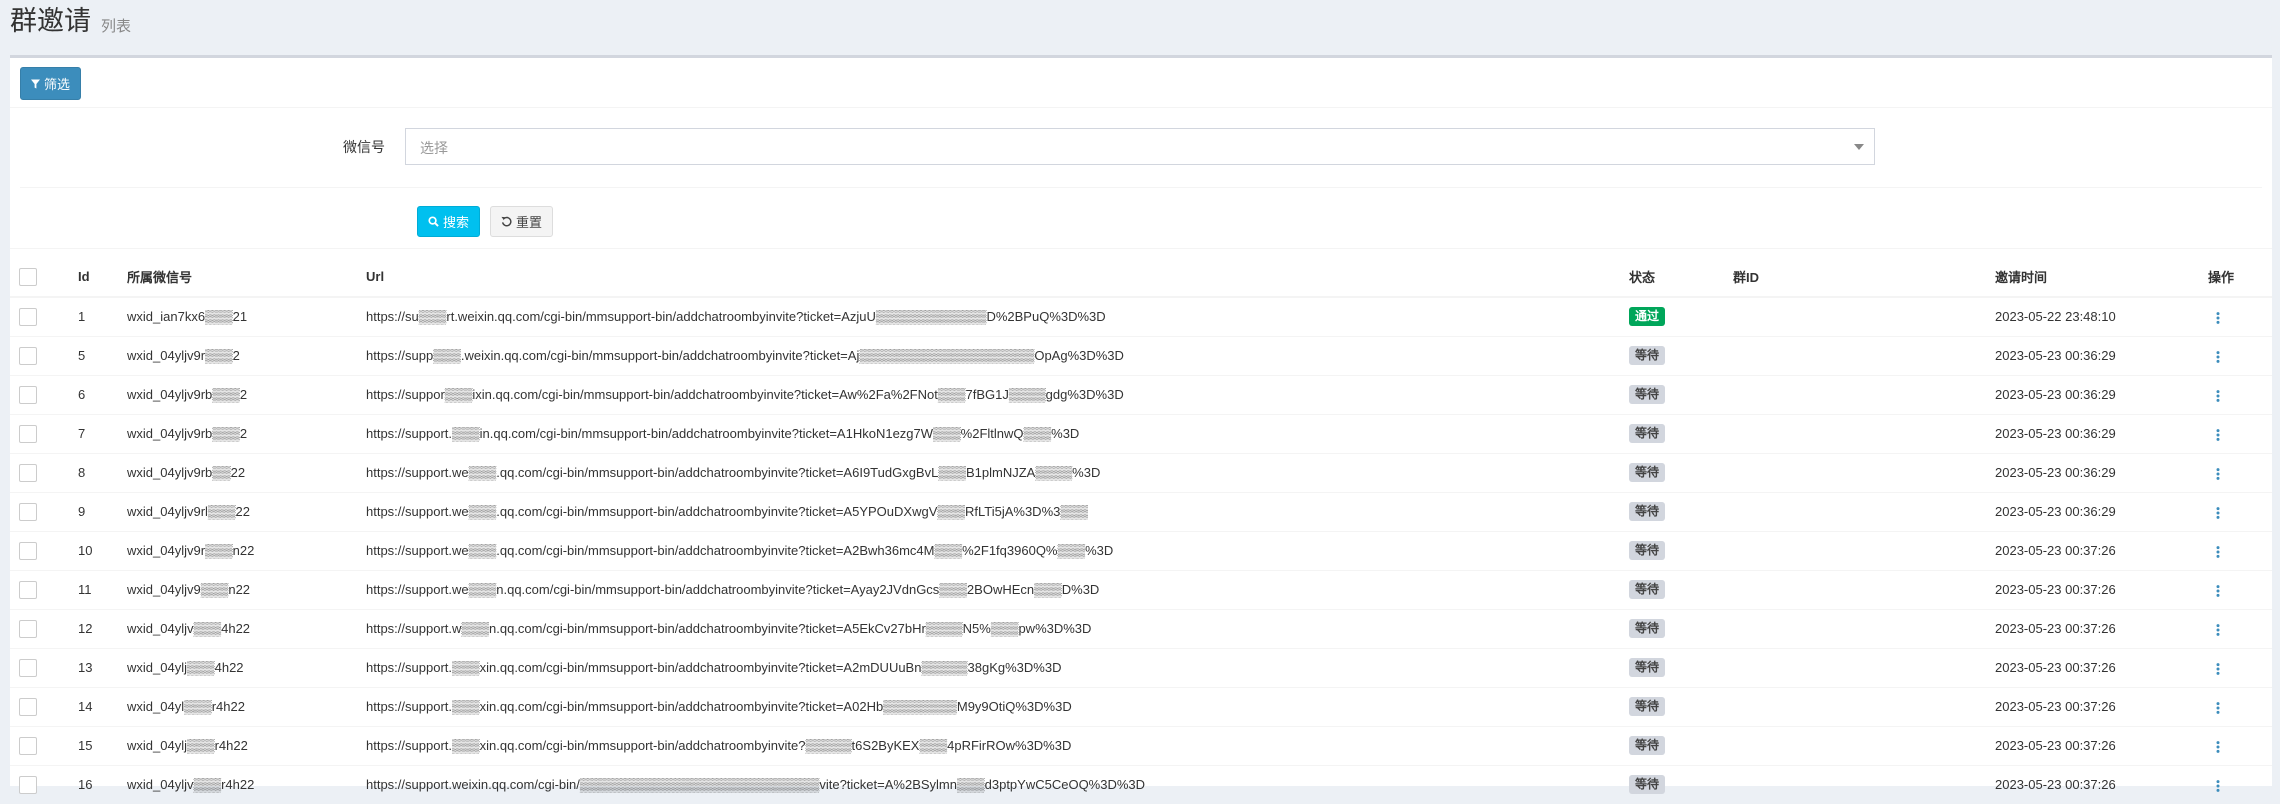 This screenshot has height=804, width=2280. Describe the element at coordinates (1141, 83) in the screenshot. I see `filter-toolbar: 筛选` at that location.